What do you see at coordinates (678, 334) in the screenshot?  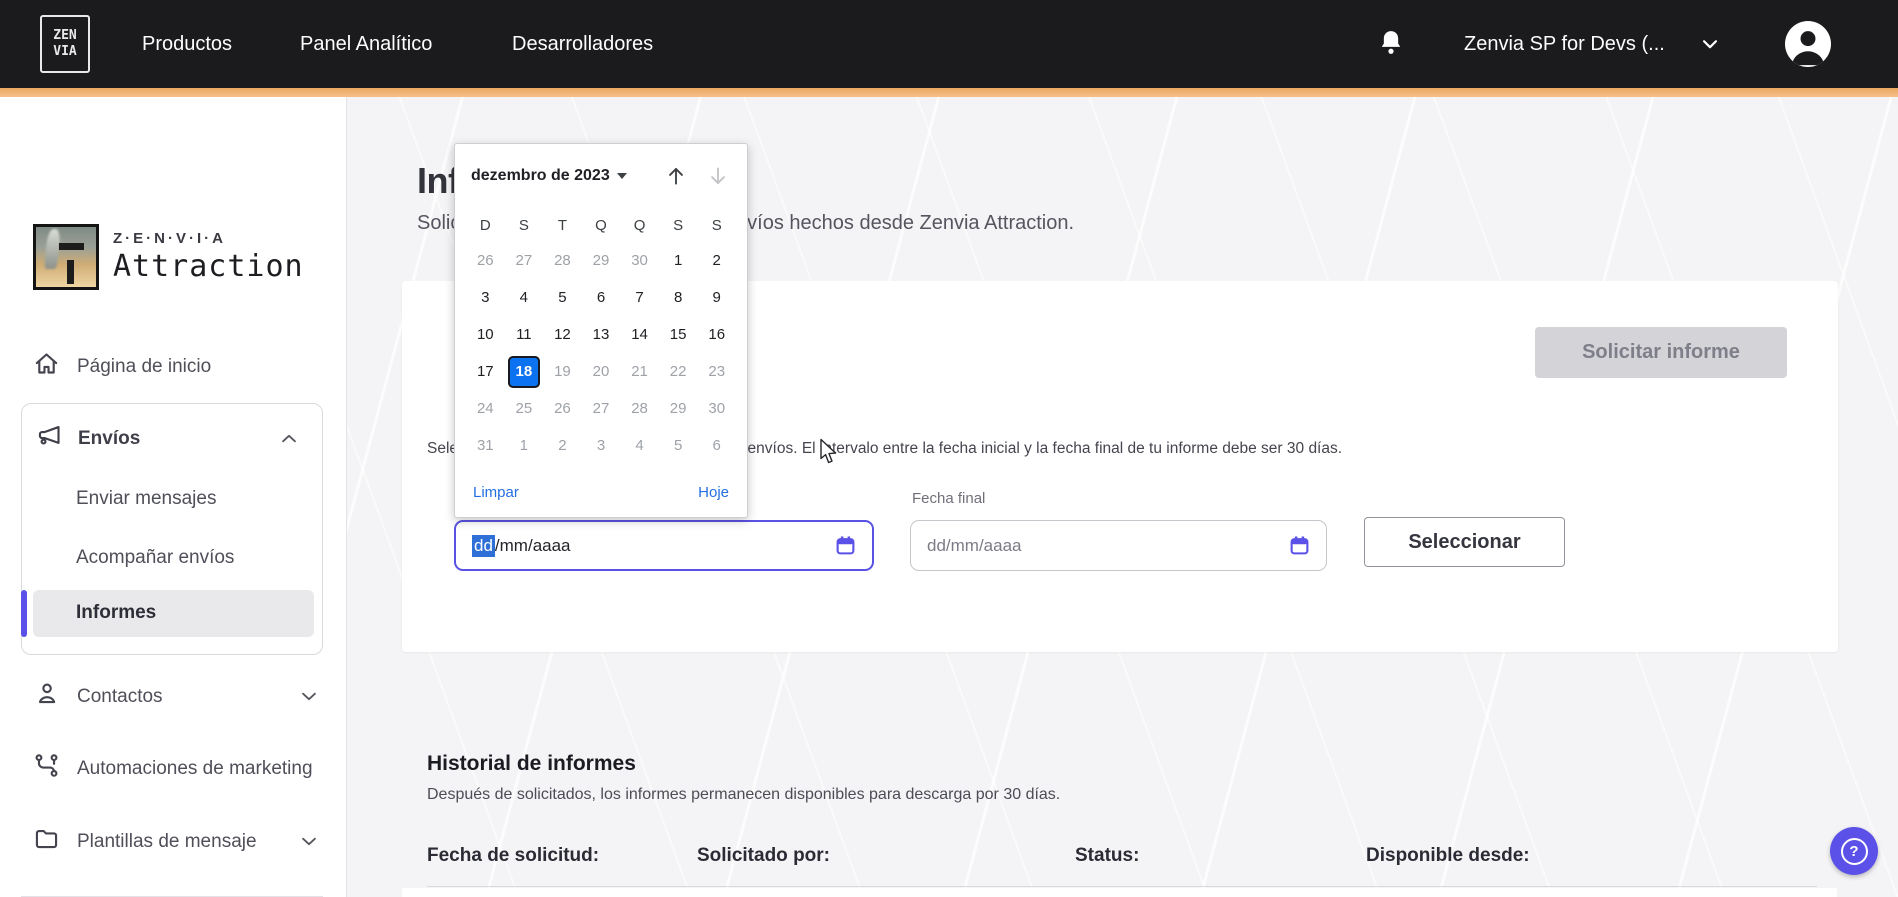 I see `calendar-day: 15` at bounding box center [678, 334].